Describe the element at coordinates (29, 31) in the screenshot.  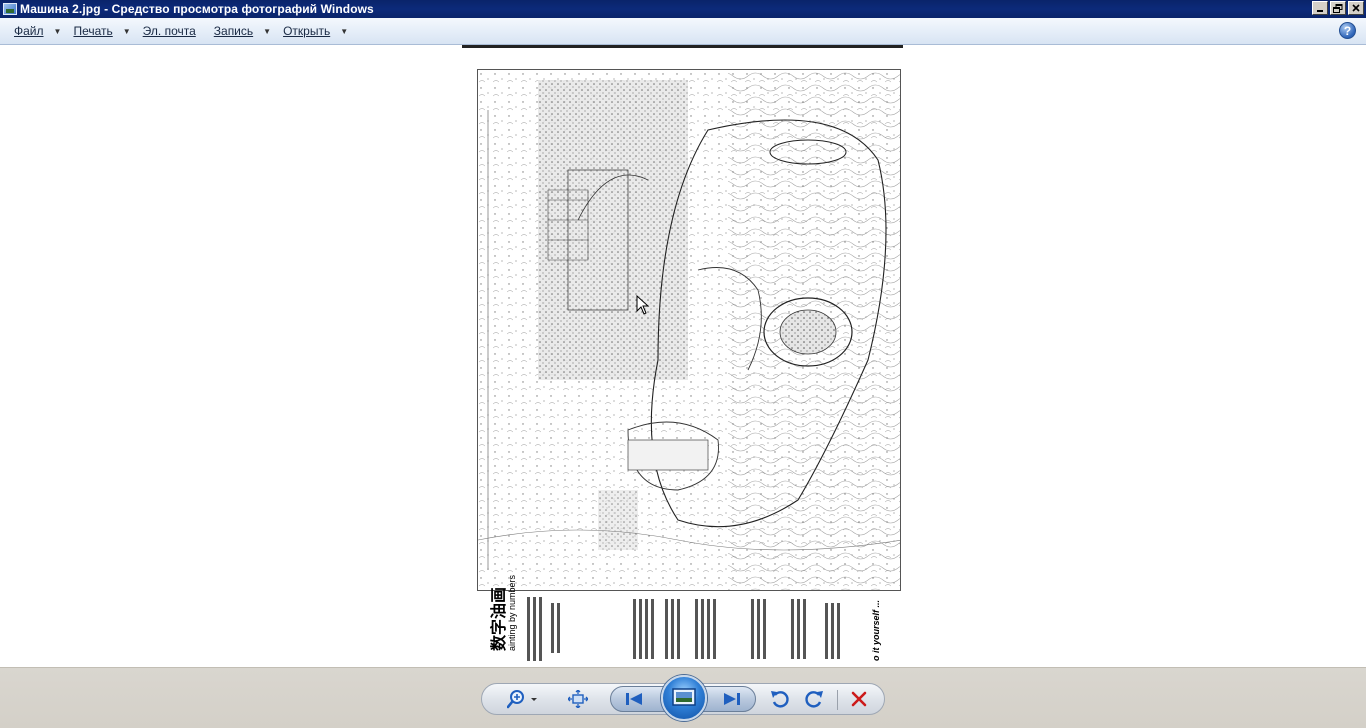
I see `menu-file-label: Файл` at that location.